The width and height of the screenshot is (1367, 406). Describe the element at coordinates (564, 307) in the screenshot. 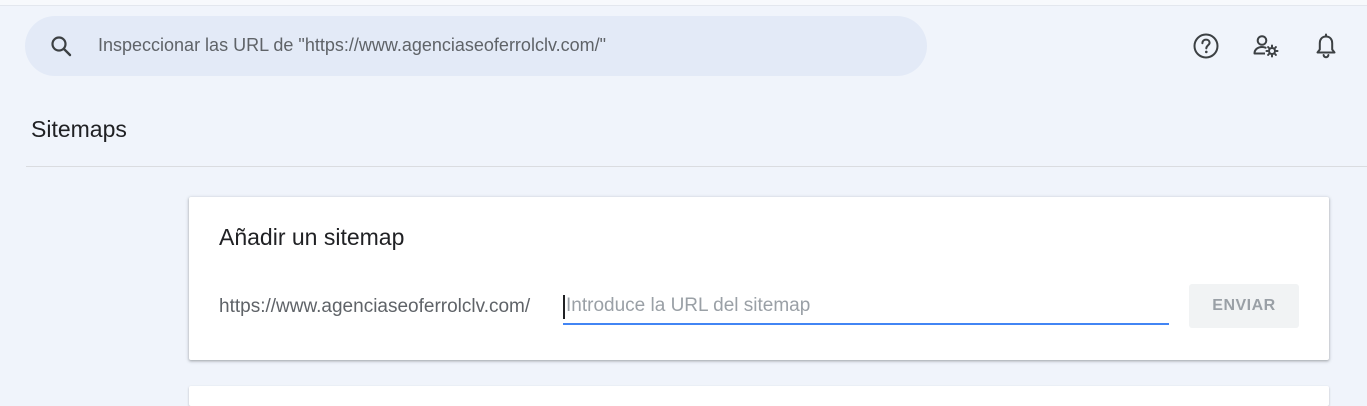

I see `text-cursor` at that location.